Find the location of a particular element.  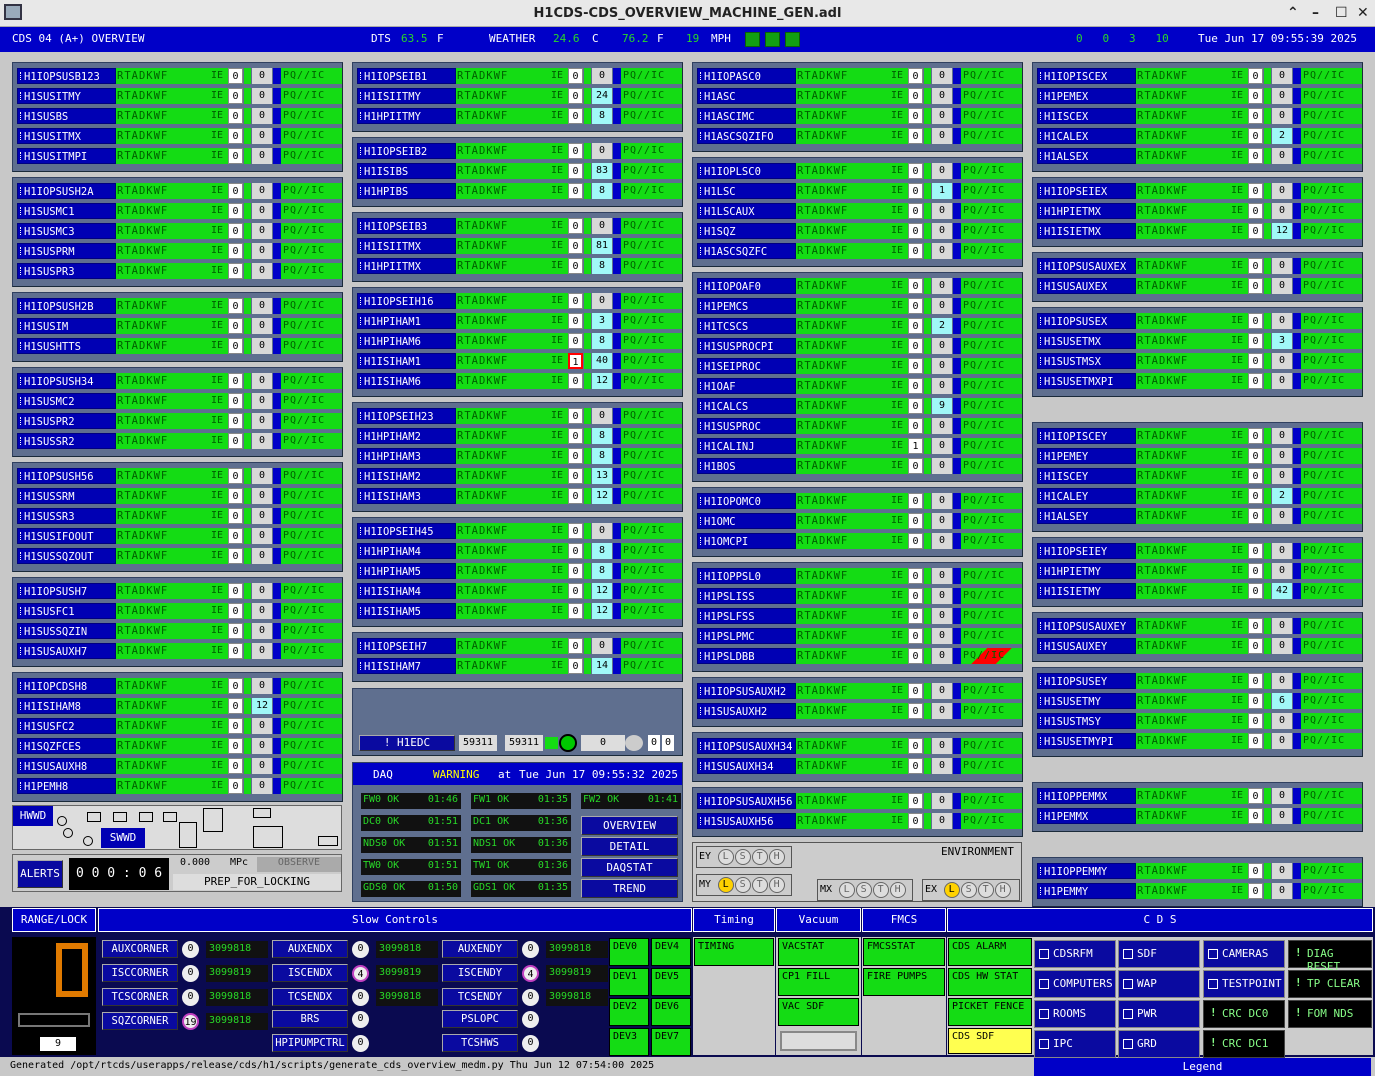

detail-button: DETAIL is located at coordinates (629, 846).